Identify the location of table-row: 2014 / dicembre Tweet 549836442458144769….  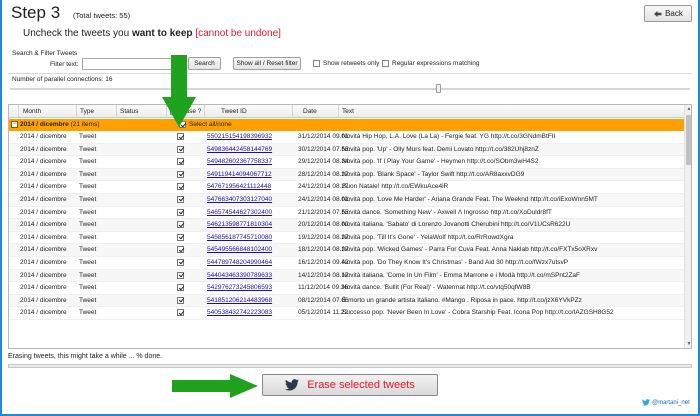
(346, 150).